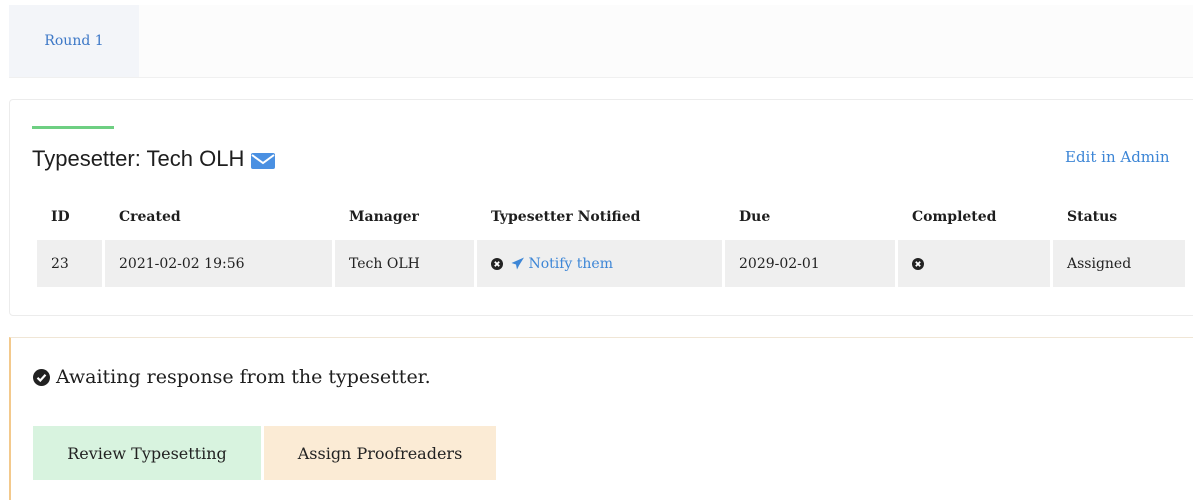  I want to click on card-title: Typesetter: Tech OLH, so click(154, 159).